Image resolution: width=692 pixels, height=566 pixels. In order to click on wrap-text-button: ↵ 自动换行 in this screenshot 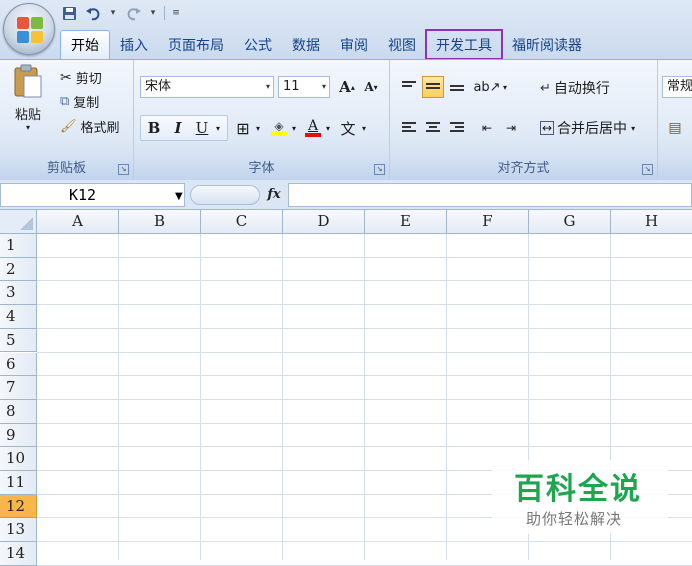, I will do `click(575, 88)`.